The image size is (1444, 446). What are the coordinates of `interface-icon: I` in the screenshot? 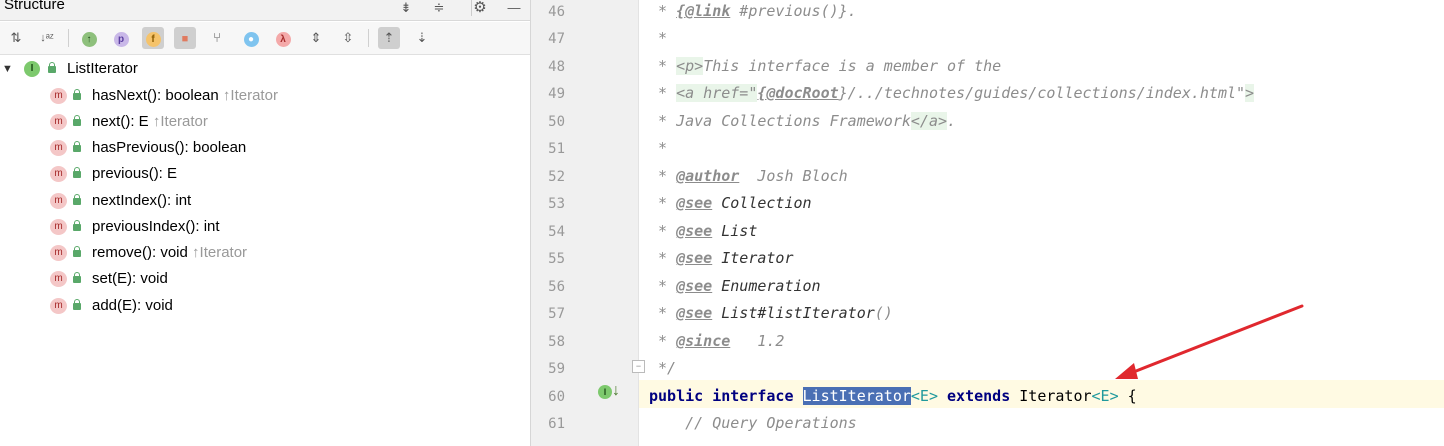 It's located at (32, 69).